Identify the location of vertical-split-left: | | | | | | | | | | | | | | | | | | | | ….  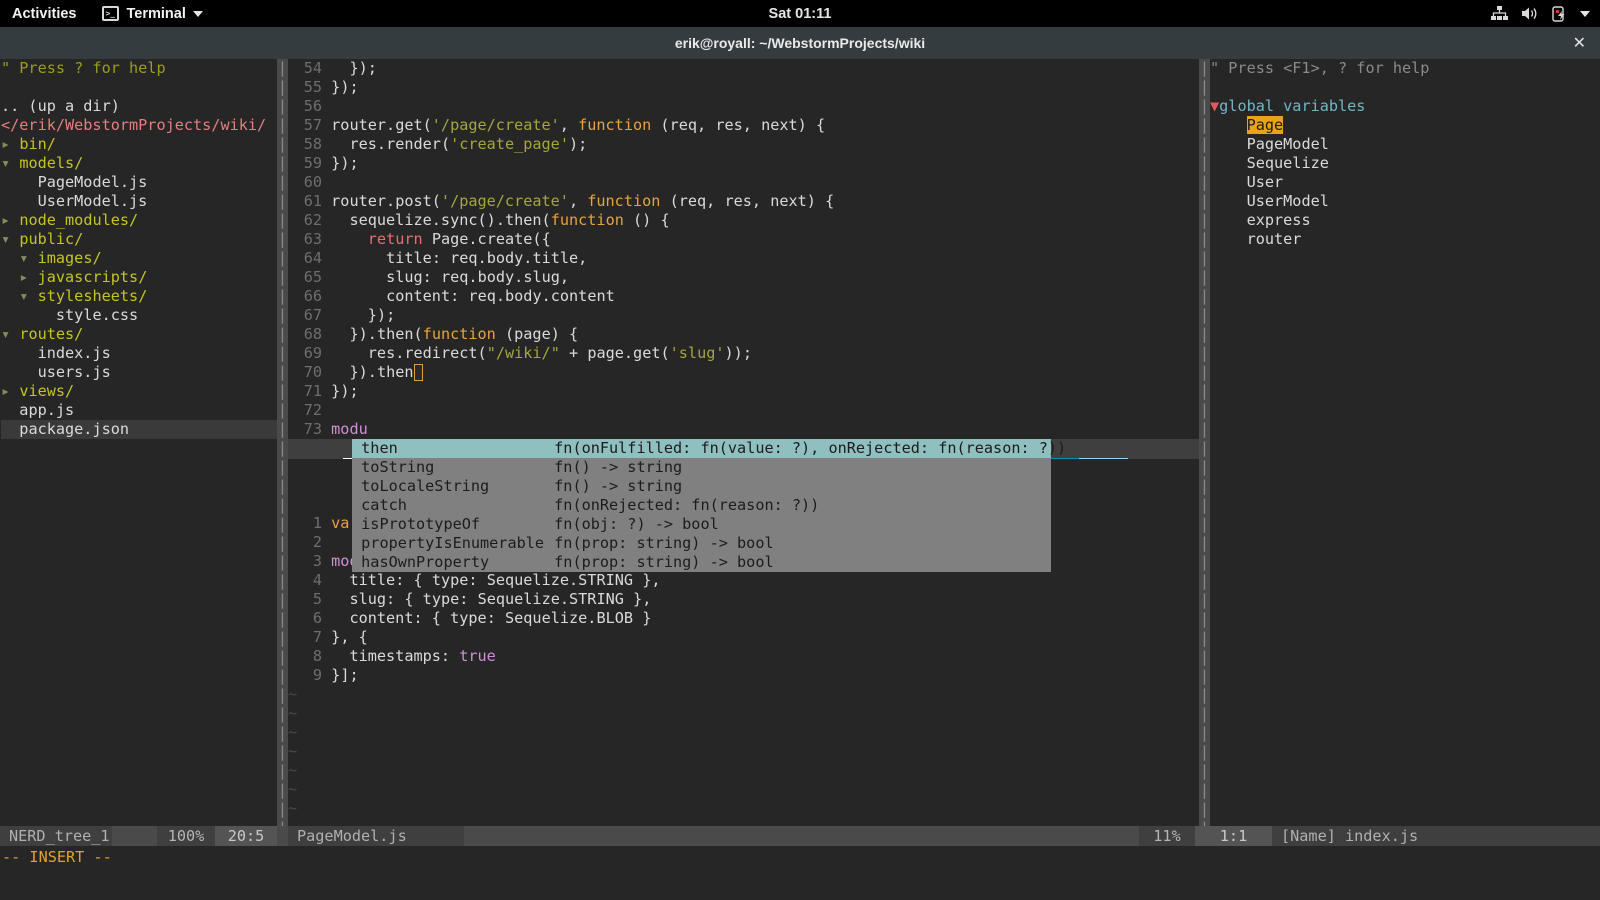
(282, 442).